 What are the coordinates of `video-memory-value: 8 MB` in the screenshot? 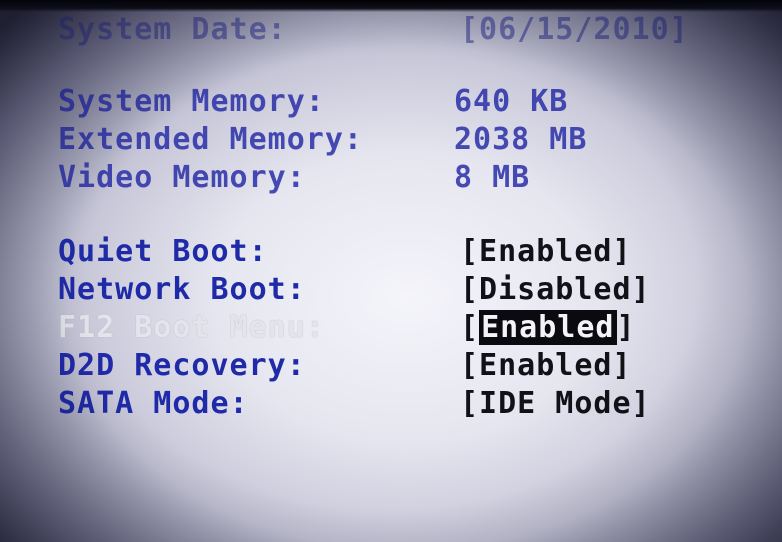 It's located at (492, 177).